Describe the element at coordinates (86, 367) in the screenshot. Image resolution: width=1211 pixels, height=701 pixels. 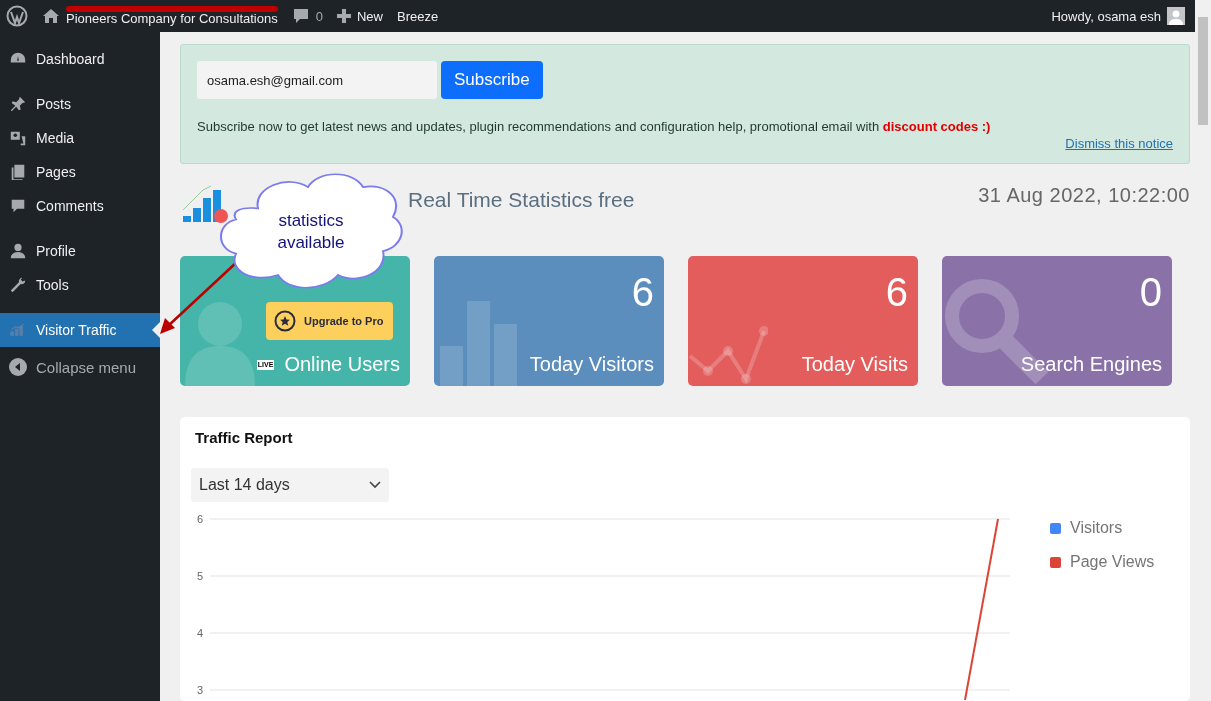
I see `collapse-menu-link: Collapse menu` at that location.